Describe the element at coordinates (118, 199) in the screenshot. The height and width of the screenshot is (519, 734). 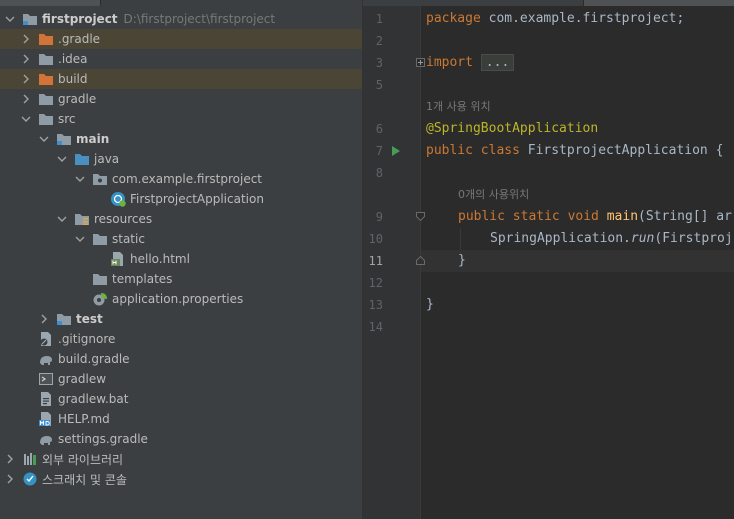
I see `spring-boot-class-icon` at that location.